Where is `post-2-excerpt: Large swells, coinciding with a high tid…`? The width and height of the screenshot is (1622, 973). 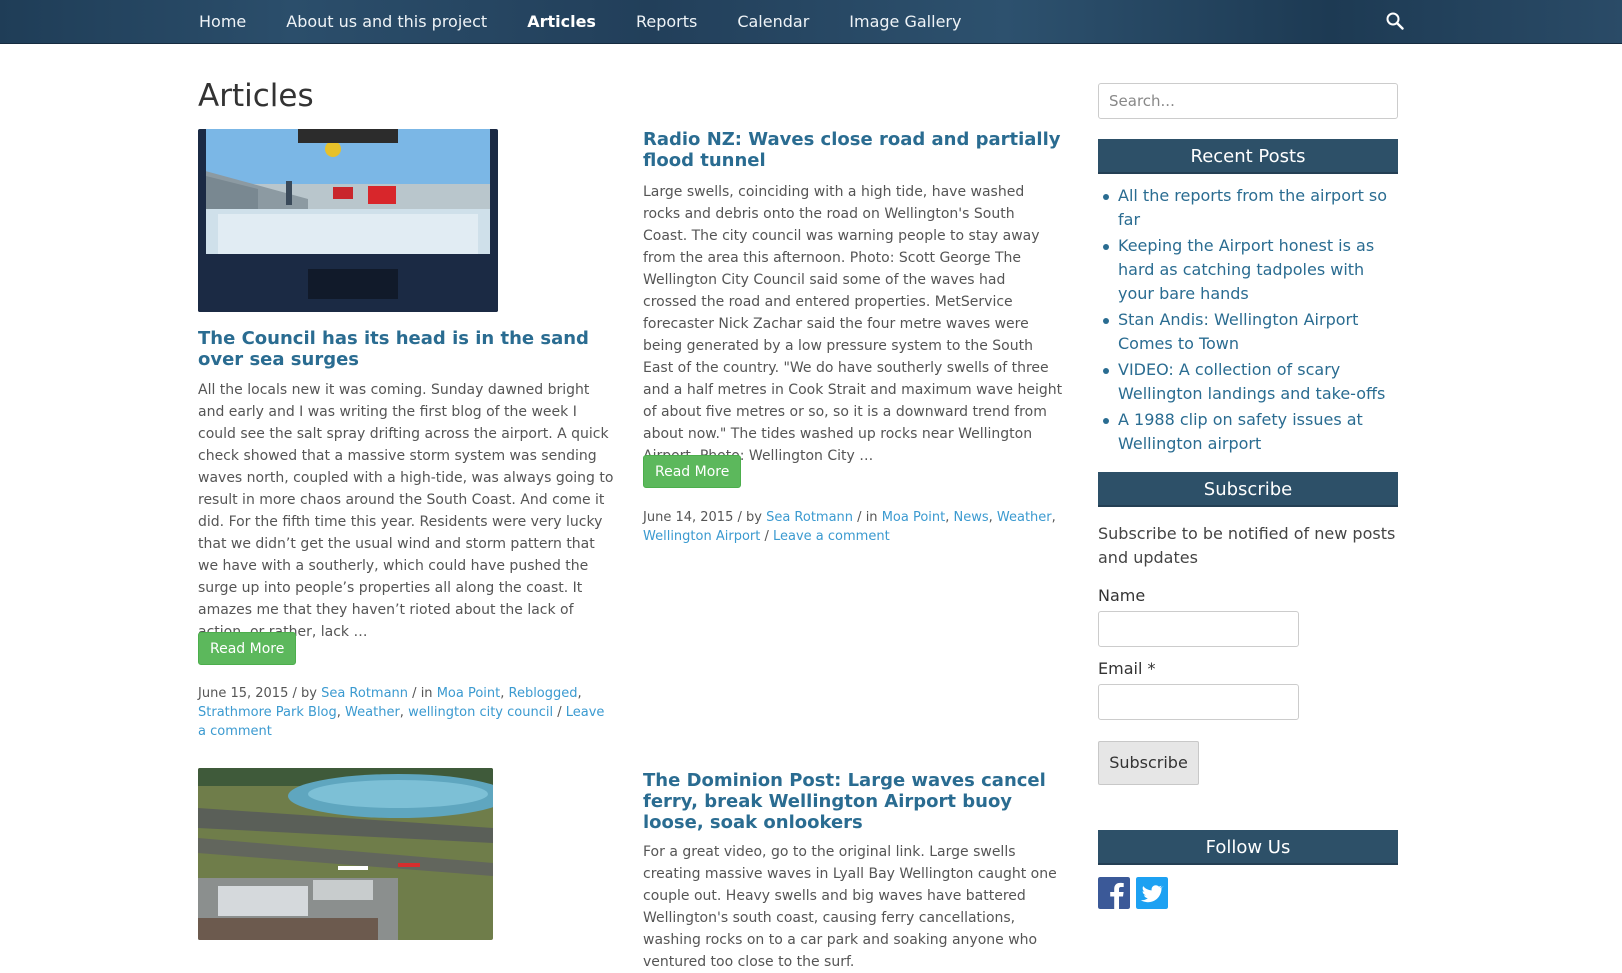
post-2-excerpt: Large swells, coinciding with a high tid… is located at coordinates (853, 324).